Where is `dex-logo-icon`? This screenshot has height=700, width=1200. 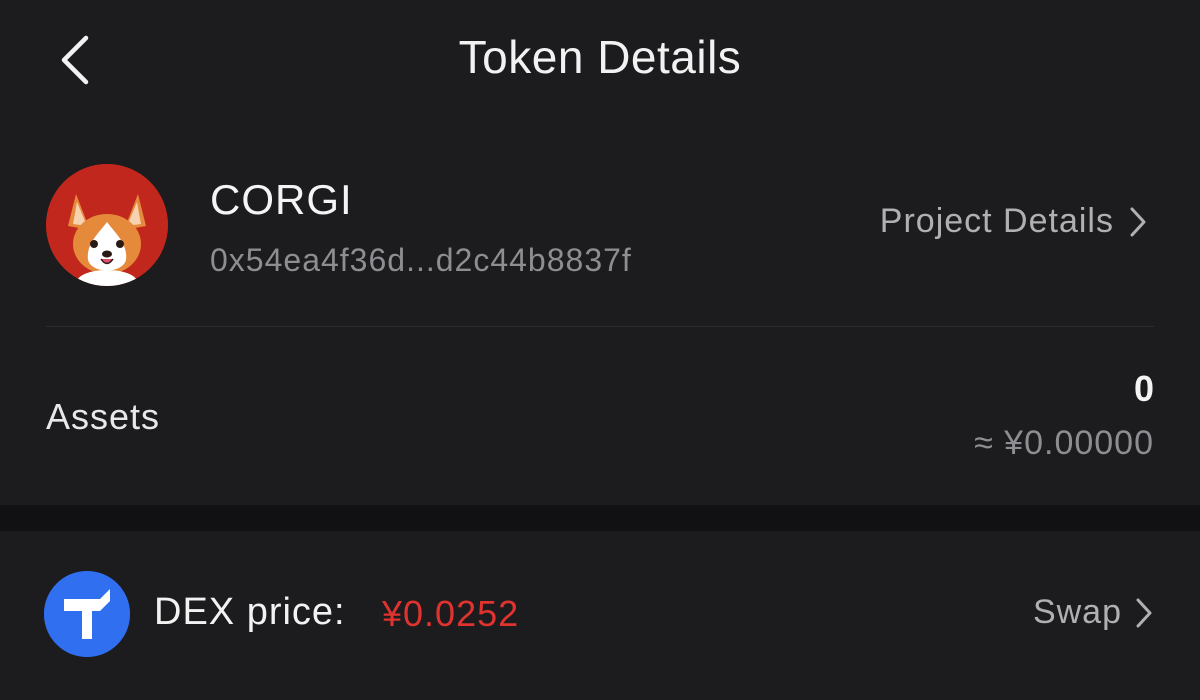 dex-logo-icon is located at coordinates (87, 614).